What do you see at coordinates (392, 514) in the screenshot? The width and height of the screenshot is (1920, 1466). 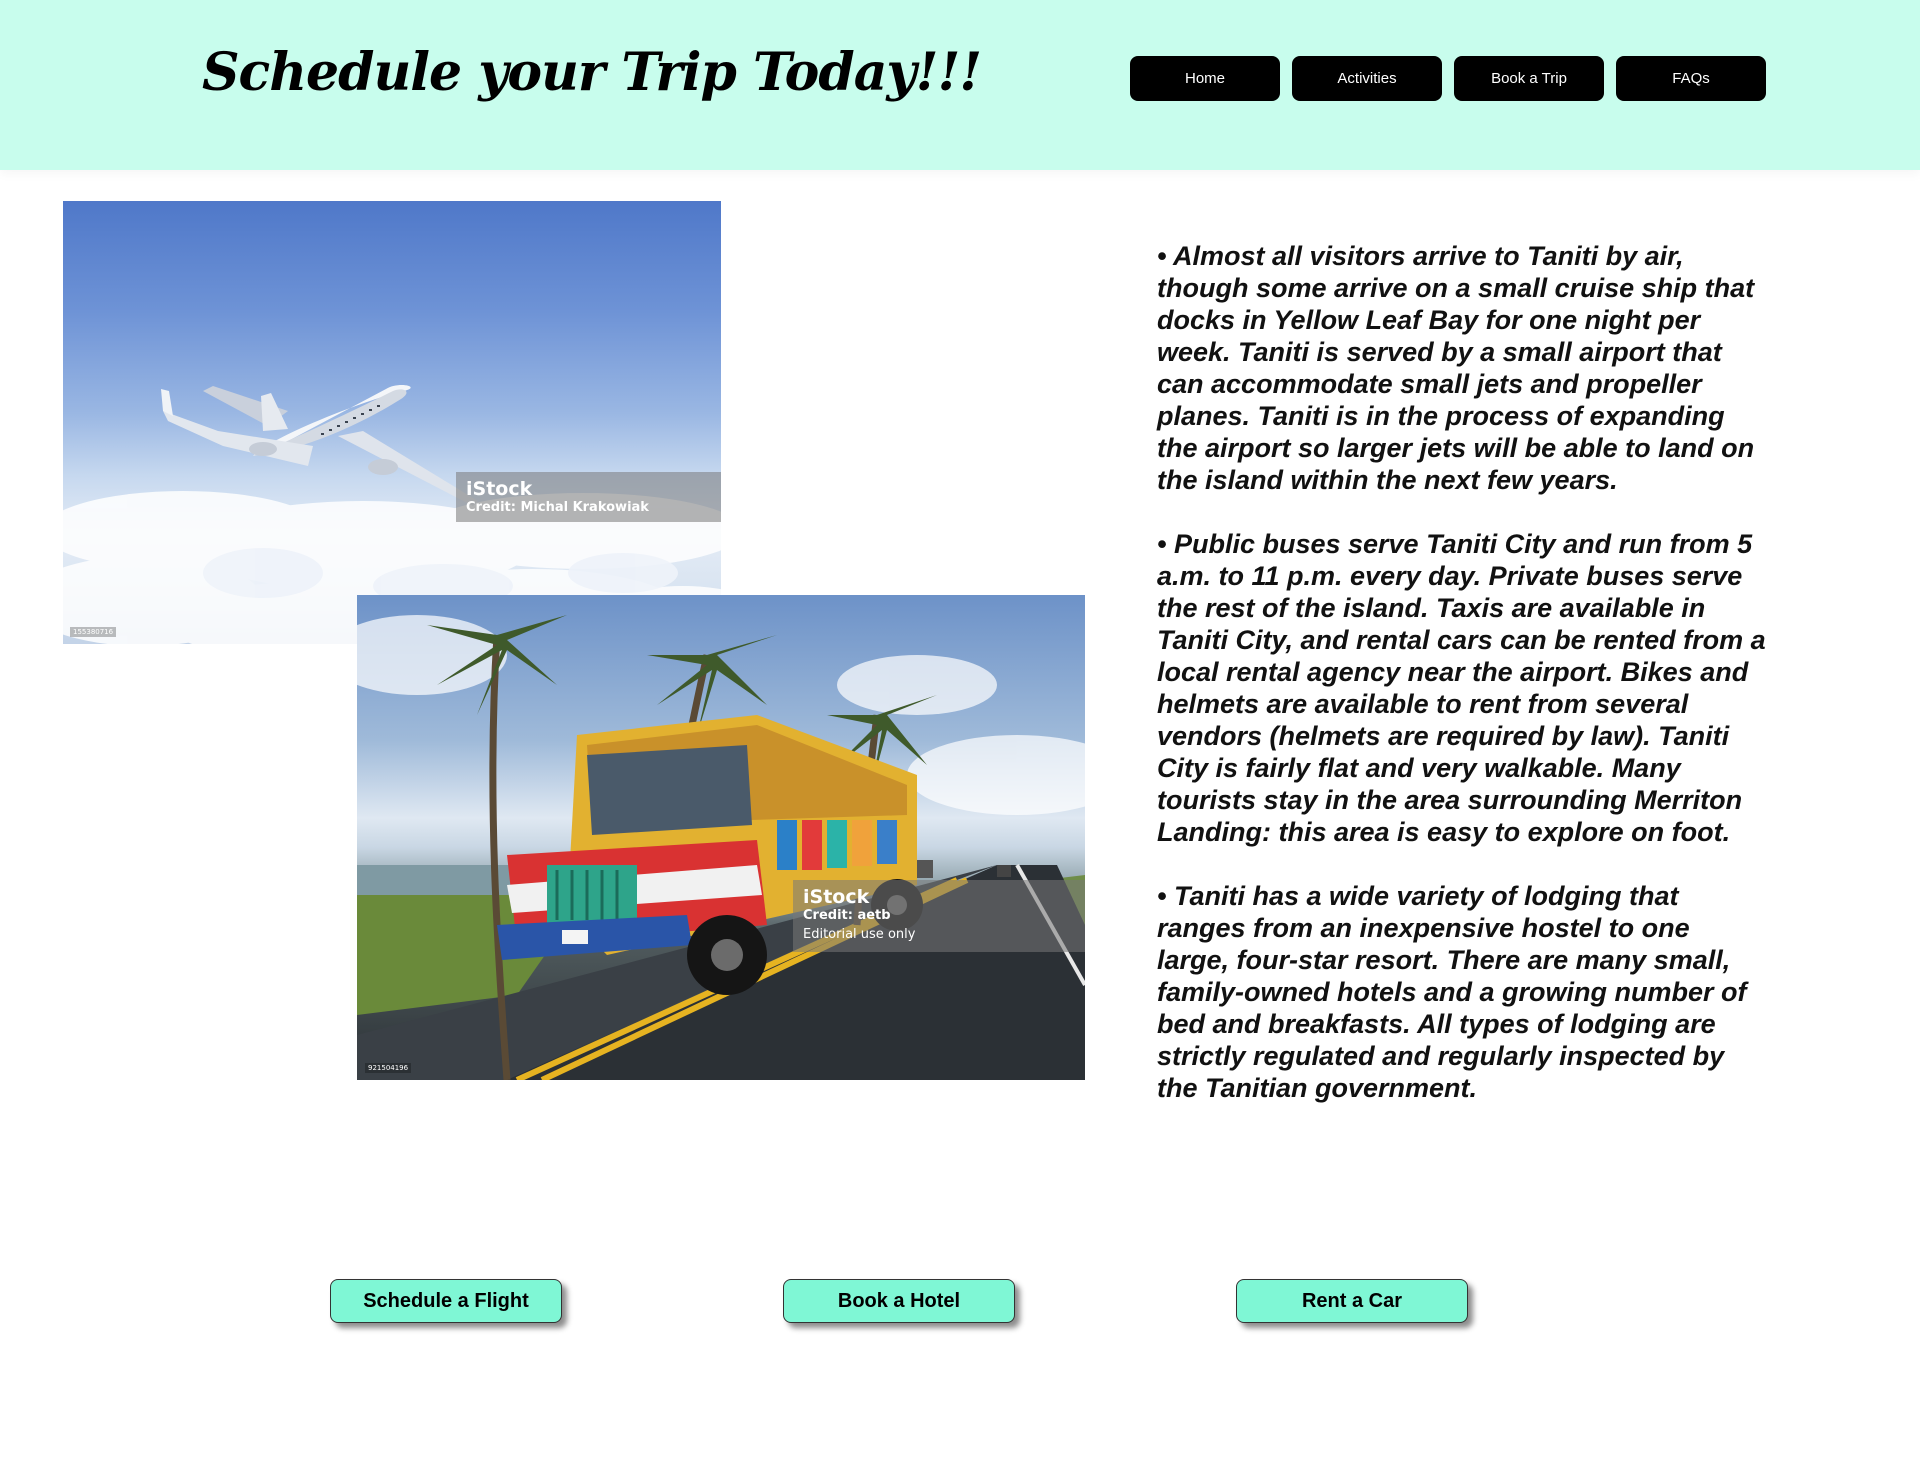 I see `airplane-illustration` at bounding box center [392, 514].